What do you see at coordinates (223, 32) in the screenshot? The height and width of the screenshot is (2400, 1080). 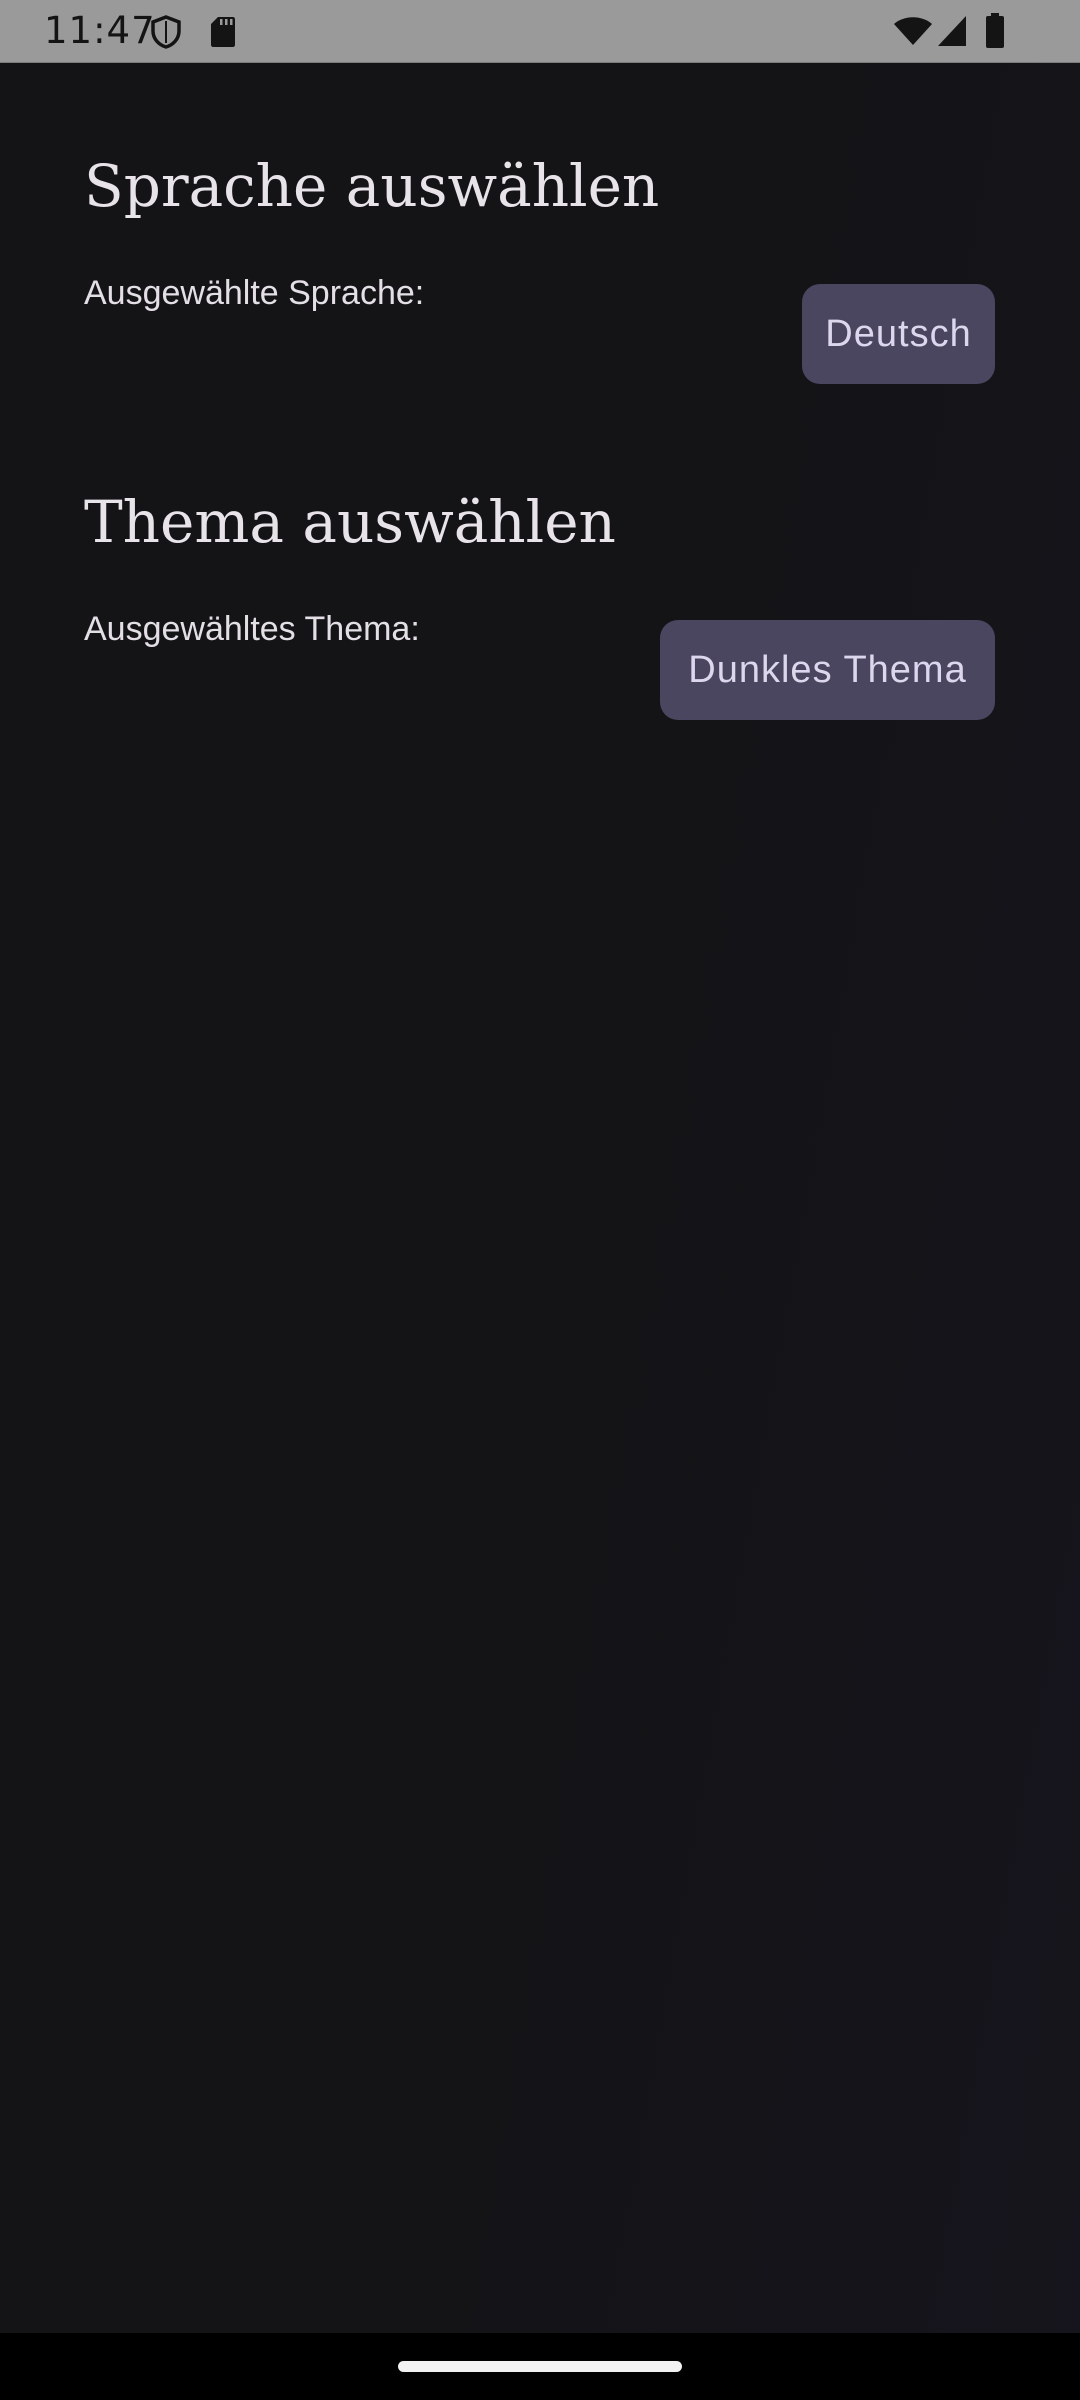 I see `sd-card-icon` at bounding box center [223, 32].